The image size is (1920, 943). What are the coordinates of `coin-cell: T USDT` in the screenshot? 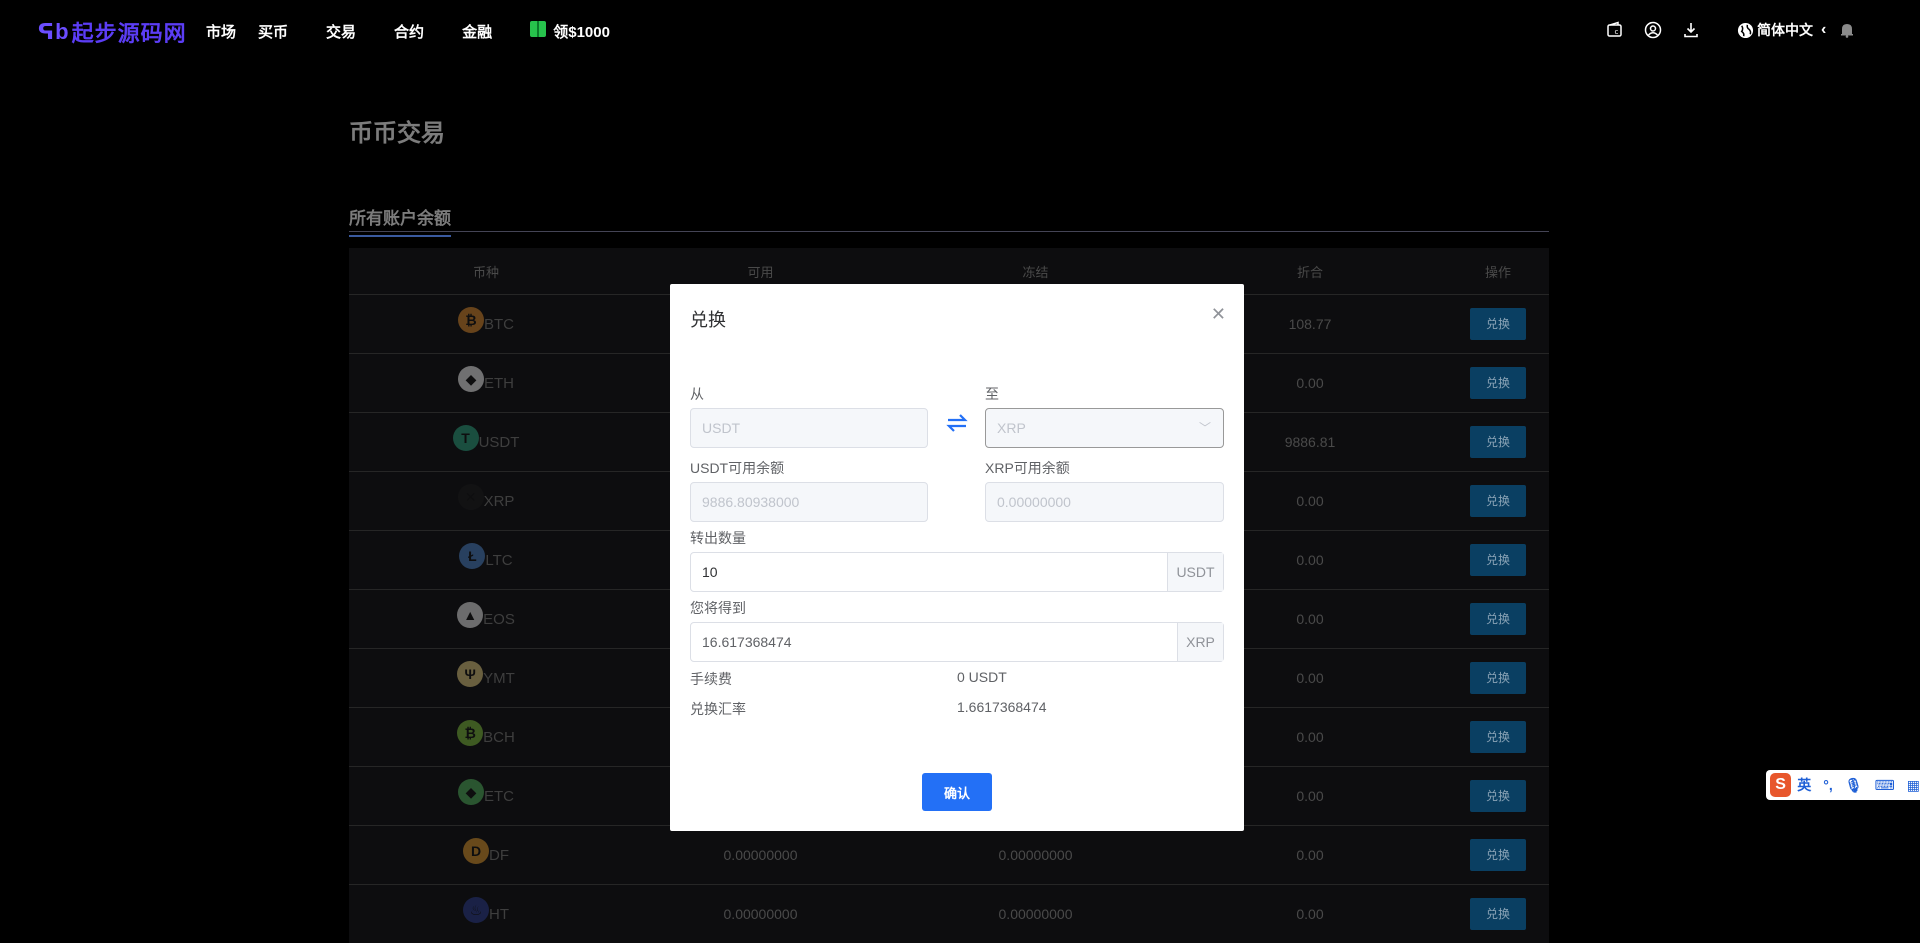 It's located at (486, 440).